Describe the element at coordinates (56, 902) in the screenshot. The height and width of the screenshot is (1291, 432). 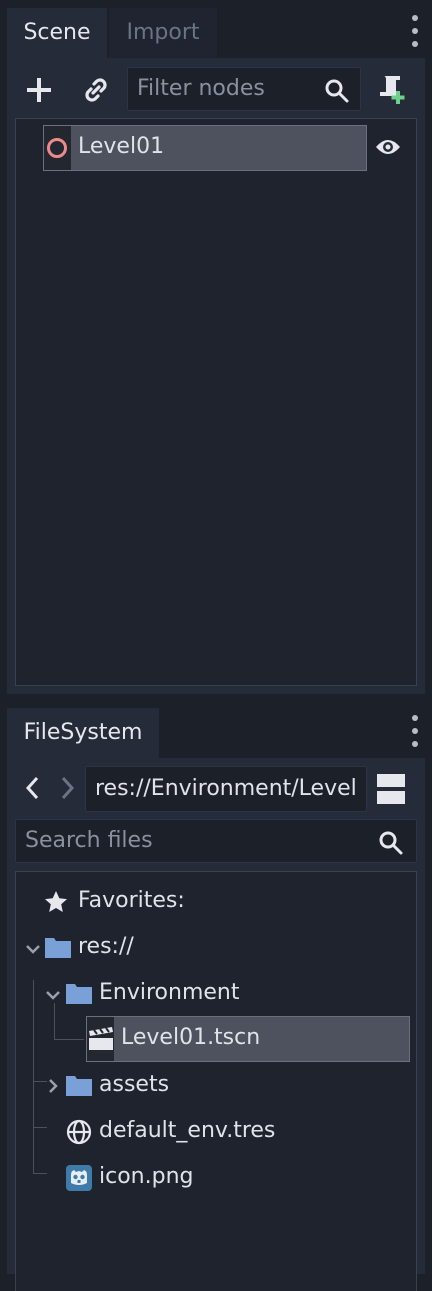
I see `star-icon` at that location.